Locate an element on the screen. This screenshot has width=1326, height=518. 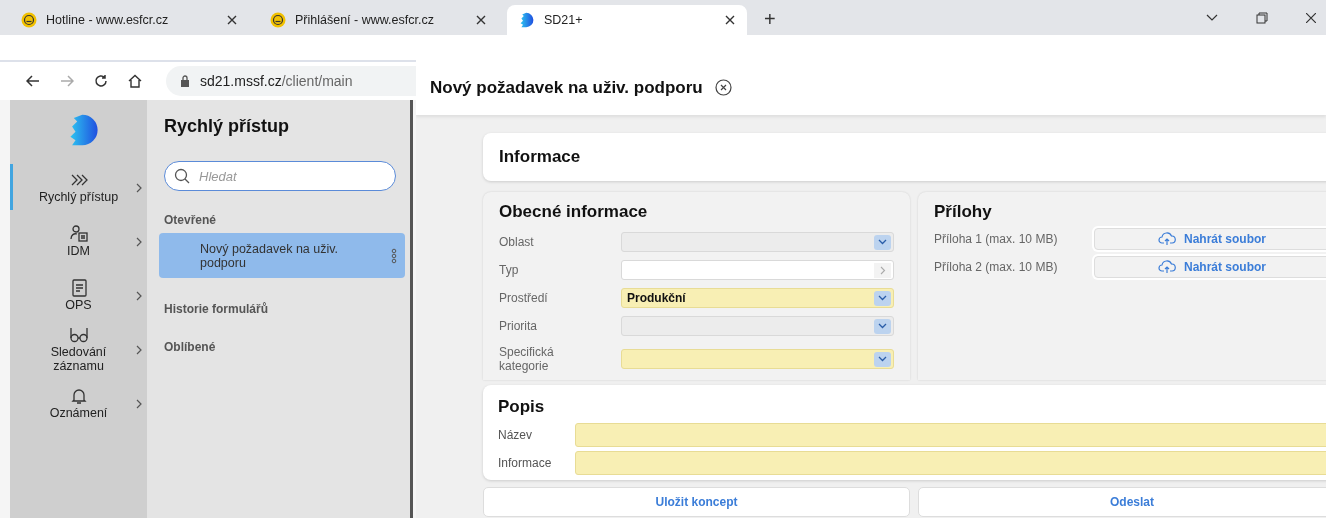
address-bar: sd21.mssf.cz/client/main is located at coordinates (291, 81).